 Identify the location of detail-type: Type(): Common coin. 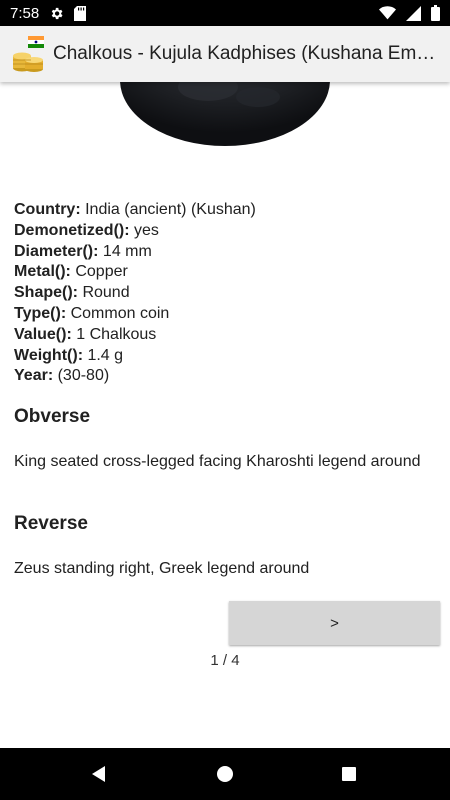
(224, 314).